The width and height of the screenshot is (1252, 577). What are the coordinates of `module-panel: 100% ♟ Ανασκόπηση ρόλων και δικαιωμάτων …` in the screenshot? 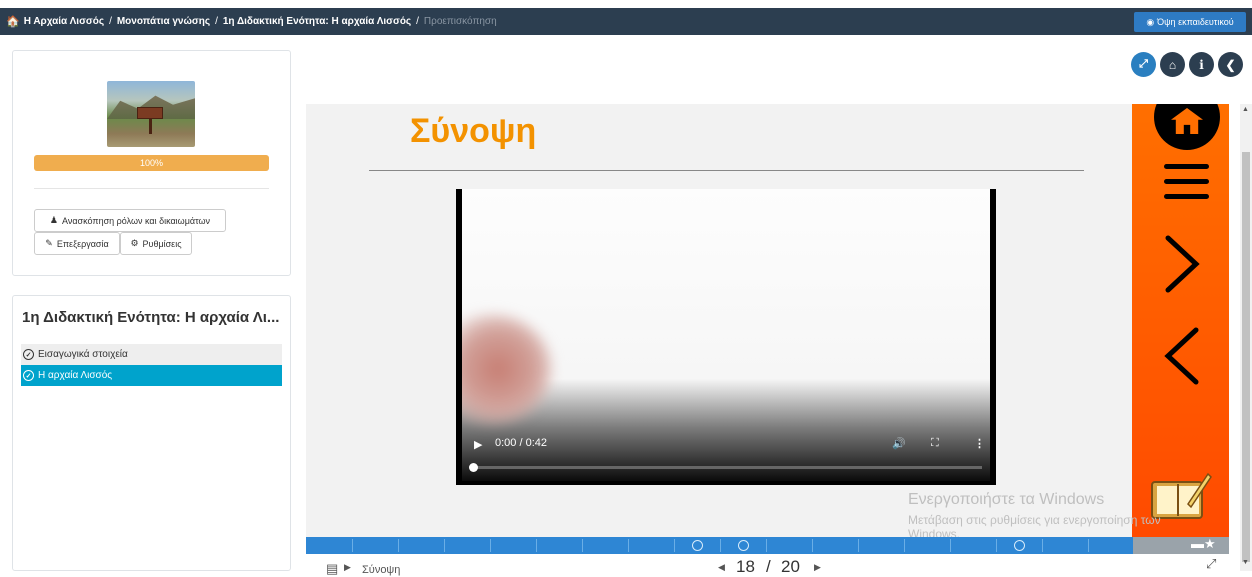 It's located at (151, 163).